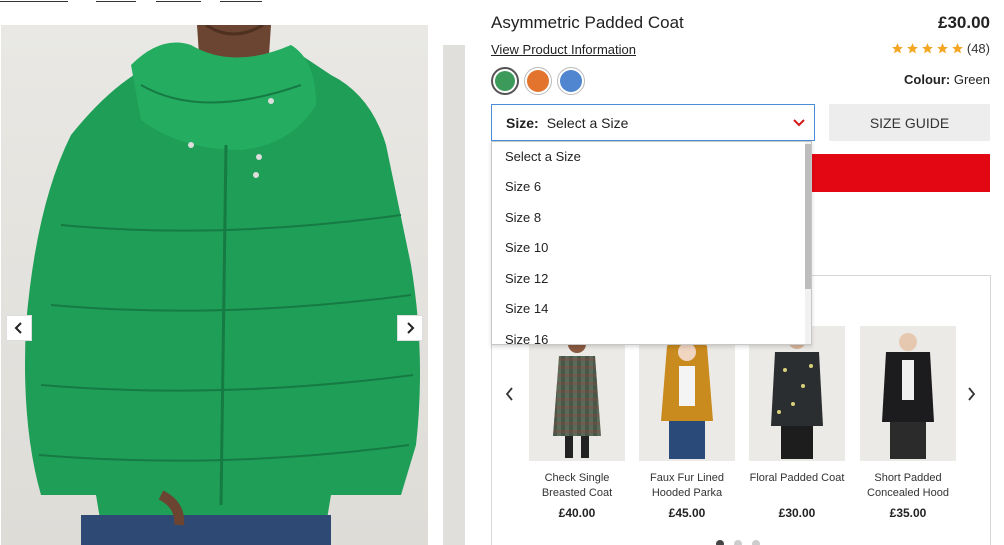 The height and width of the screenshot is (545, 1004). I want to click on product-price: £30.00, so click(964, 22).